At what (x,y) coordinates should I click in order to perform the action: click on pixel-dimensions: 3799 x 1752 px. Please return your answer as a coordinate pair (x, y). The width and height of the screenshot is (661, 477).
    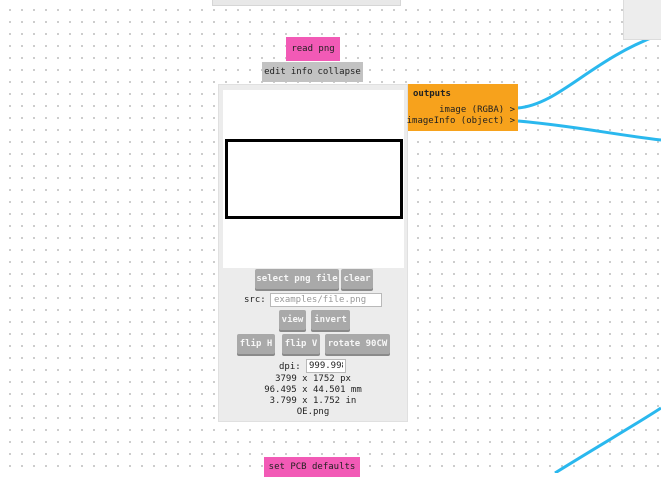
    Looking at the image, I should click on (313, 379).